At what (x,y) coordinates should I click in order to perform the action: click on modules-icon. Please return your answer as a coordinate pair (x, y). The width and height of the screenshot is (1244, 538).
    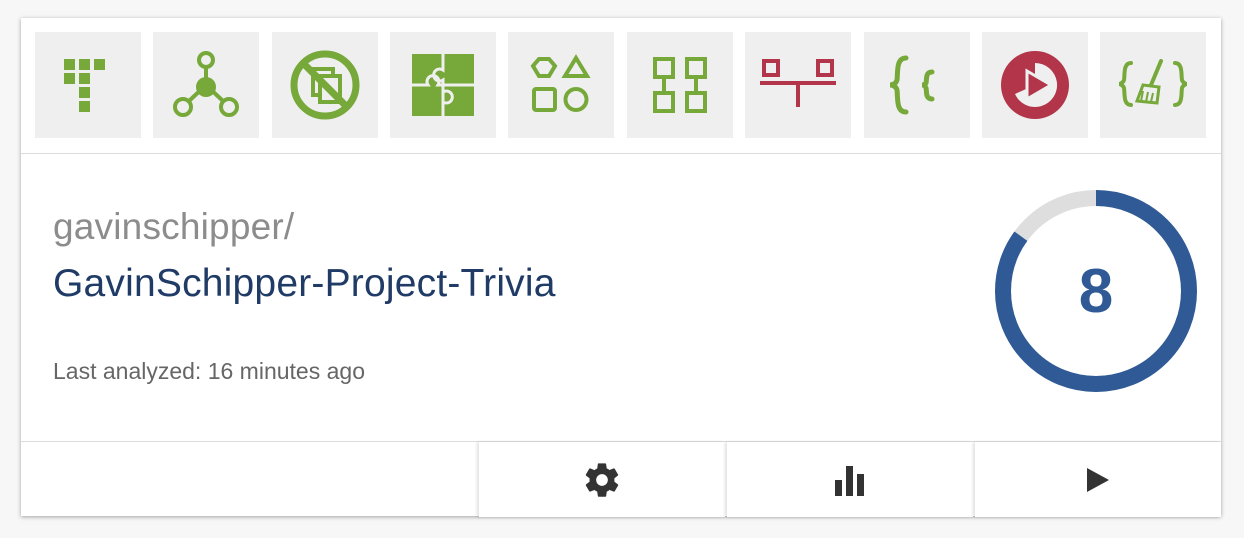
    Looking at the image, I should click on (680, 85).